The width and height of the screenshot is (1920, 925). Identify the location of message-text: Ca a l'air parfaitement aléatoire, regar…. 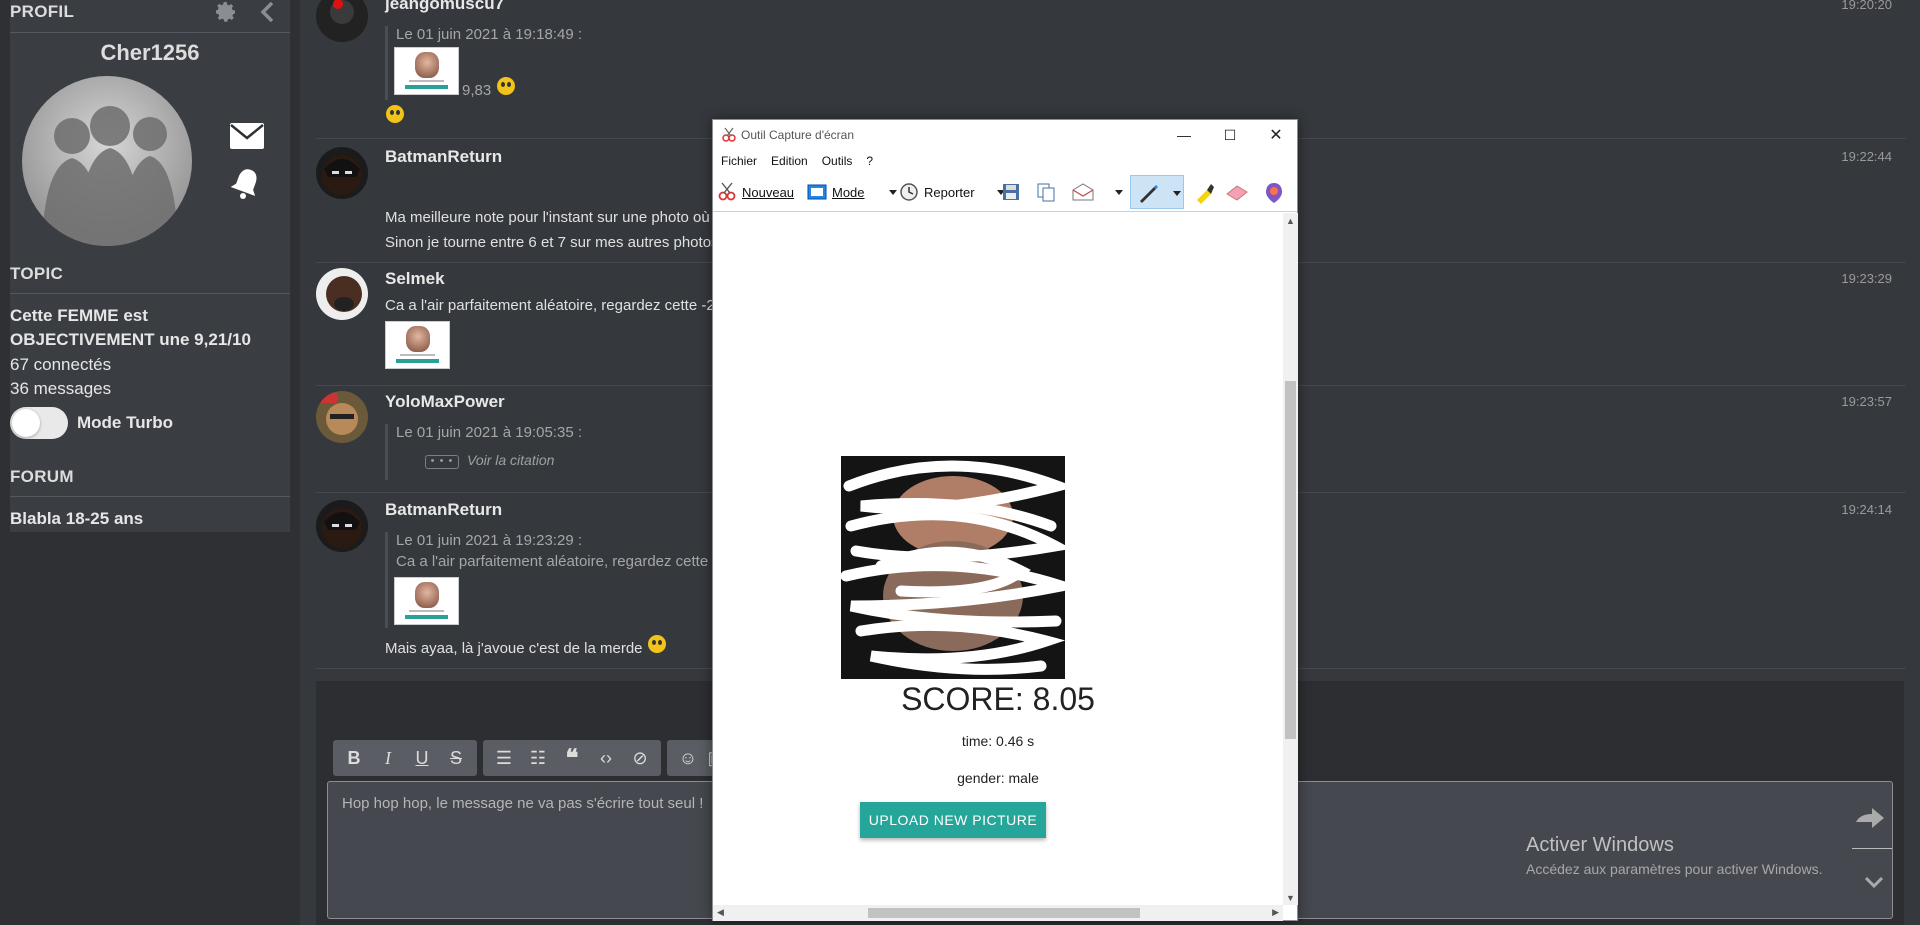
(550, 305).